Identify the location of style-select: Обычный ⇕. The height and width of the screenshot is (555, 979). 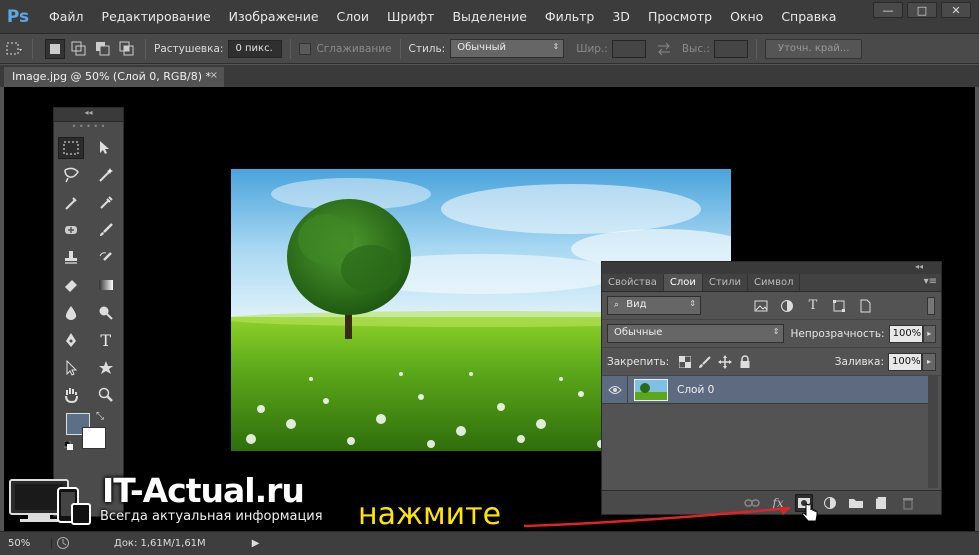
(507, 48).